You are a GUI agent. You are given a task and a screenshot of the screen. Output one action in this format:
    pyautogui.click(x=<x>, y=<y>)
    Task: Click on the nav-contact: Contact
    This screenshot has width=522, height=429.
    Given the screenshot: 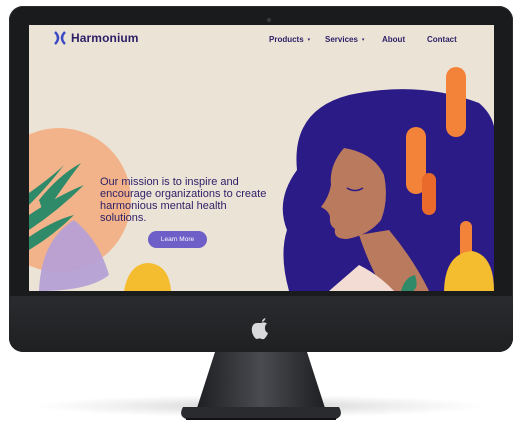 What is the action you would take?
    pyautogui.click(x=442, y=39)
    